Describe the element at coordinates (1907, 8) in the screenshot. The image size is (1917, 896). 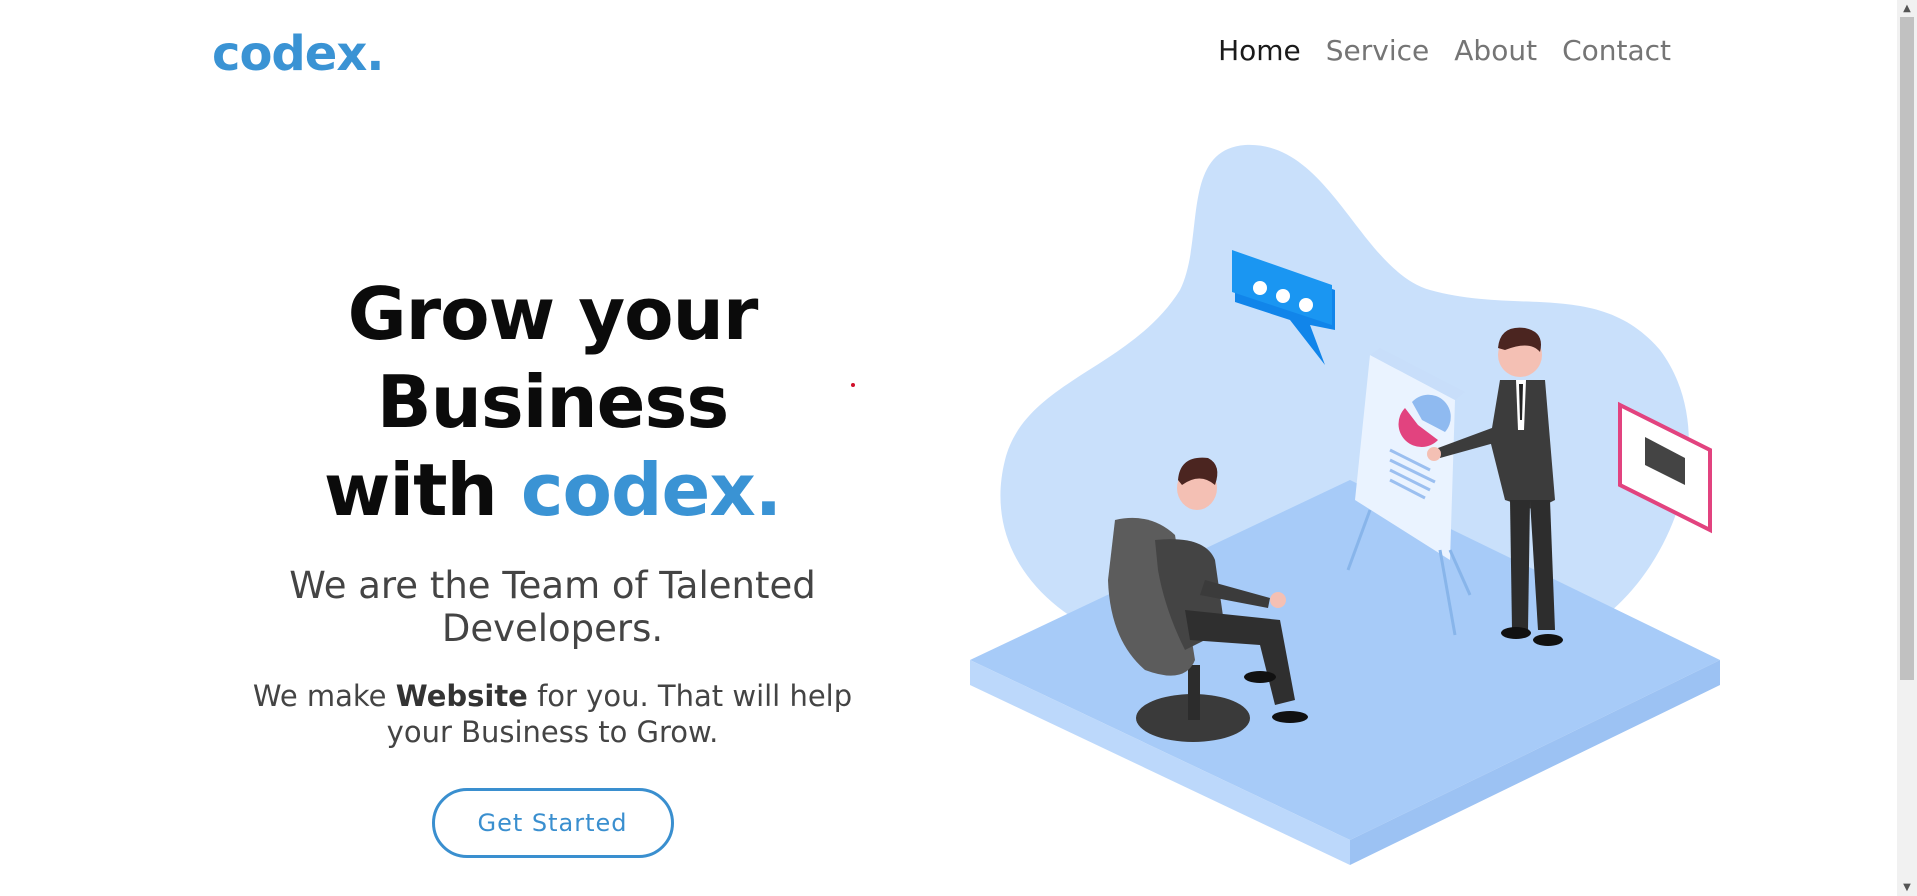
I see `scroll-up-icon: ▲` at that location.